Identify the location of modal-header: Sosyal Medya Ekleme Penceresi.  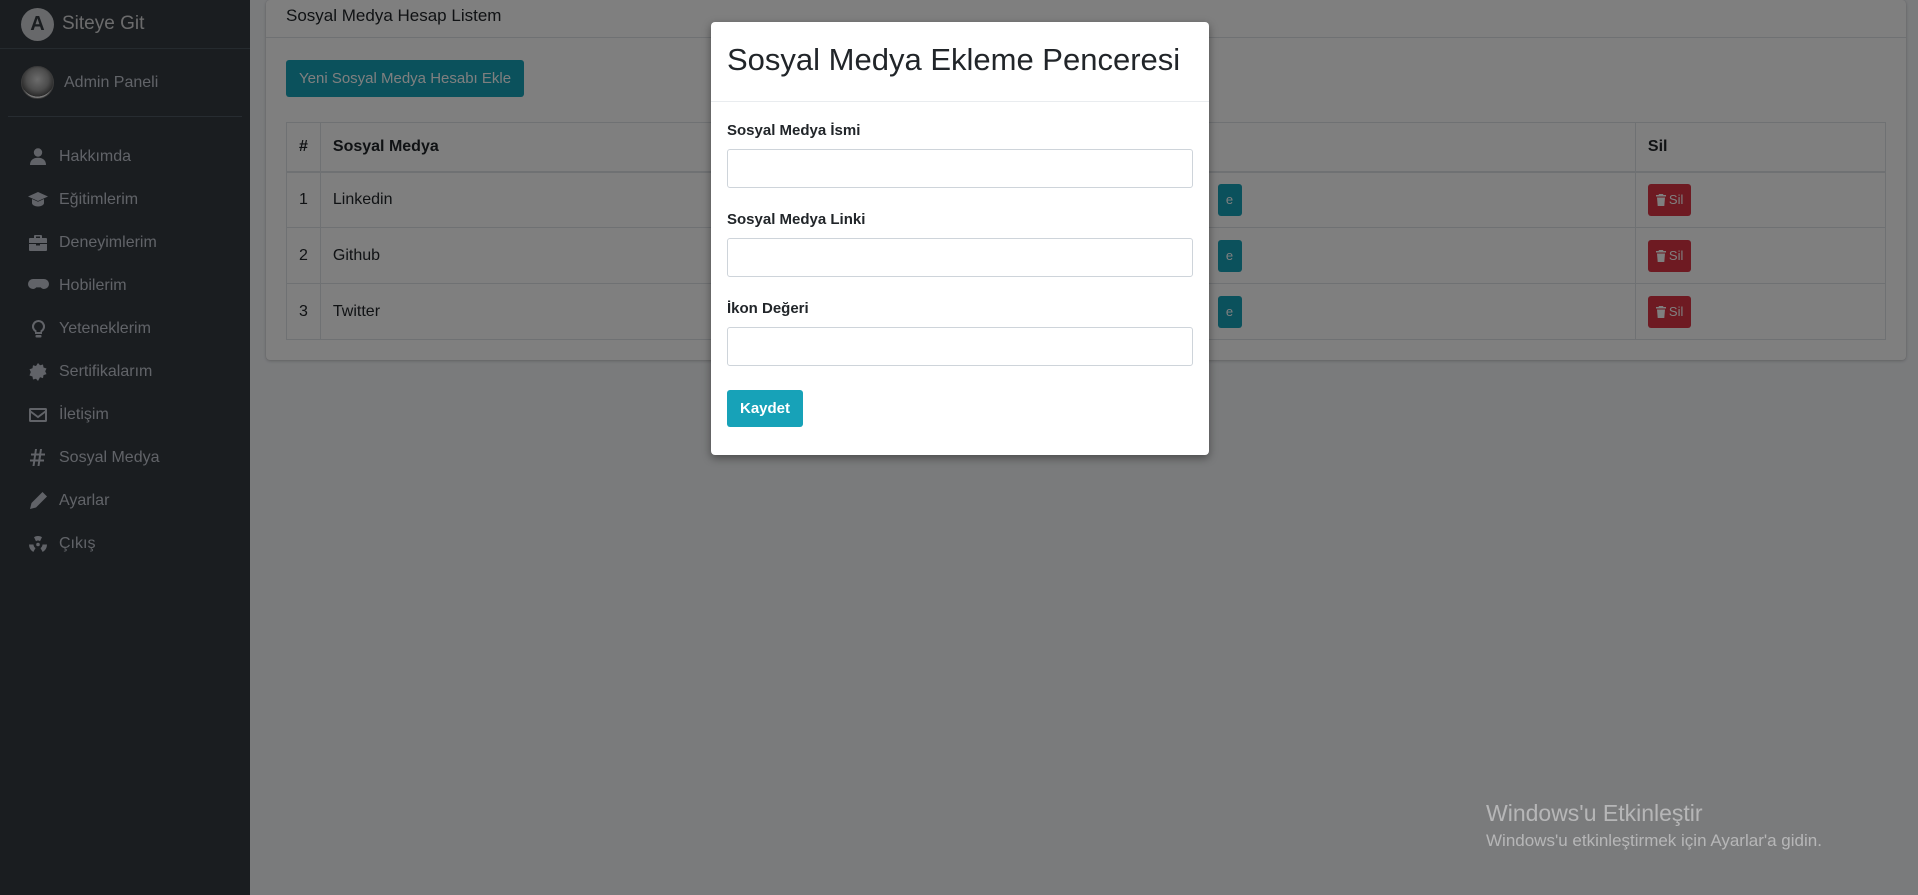
(960, 62).